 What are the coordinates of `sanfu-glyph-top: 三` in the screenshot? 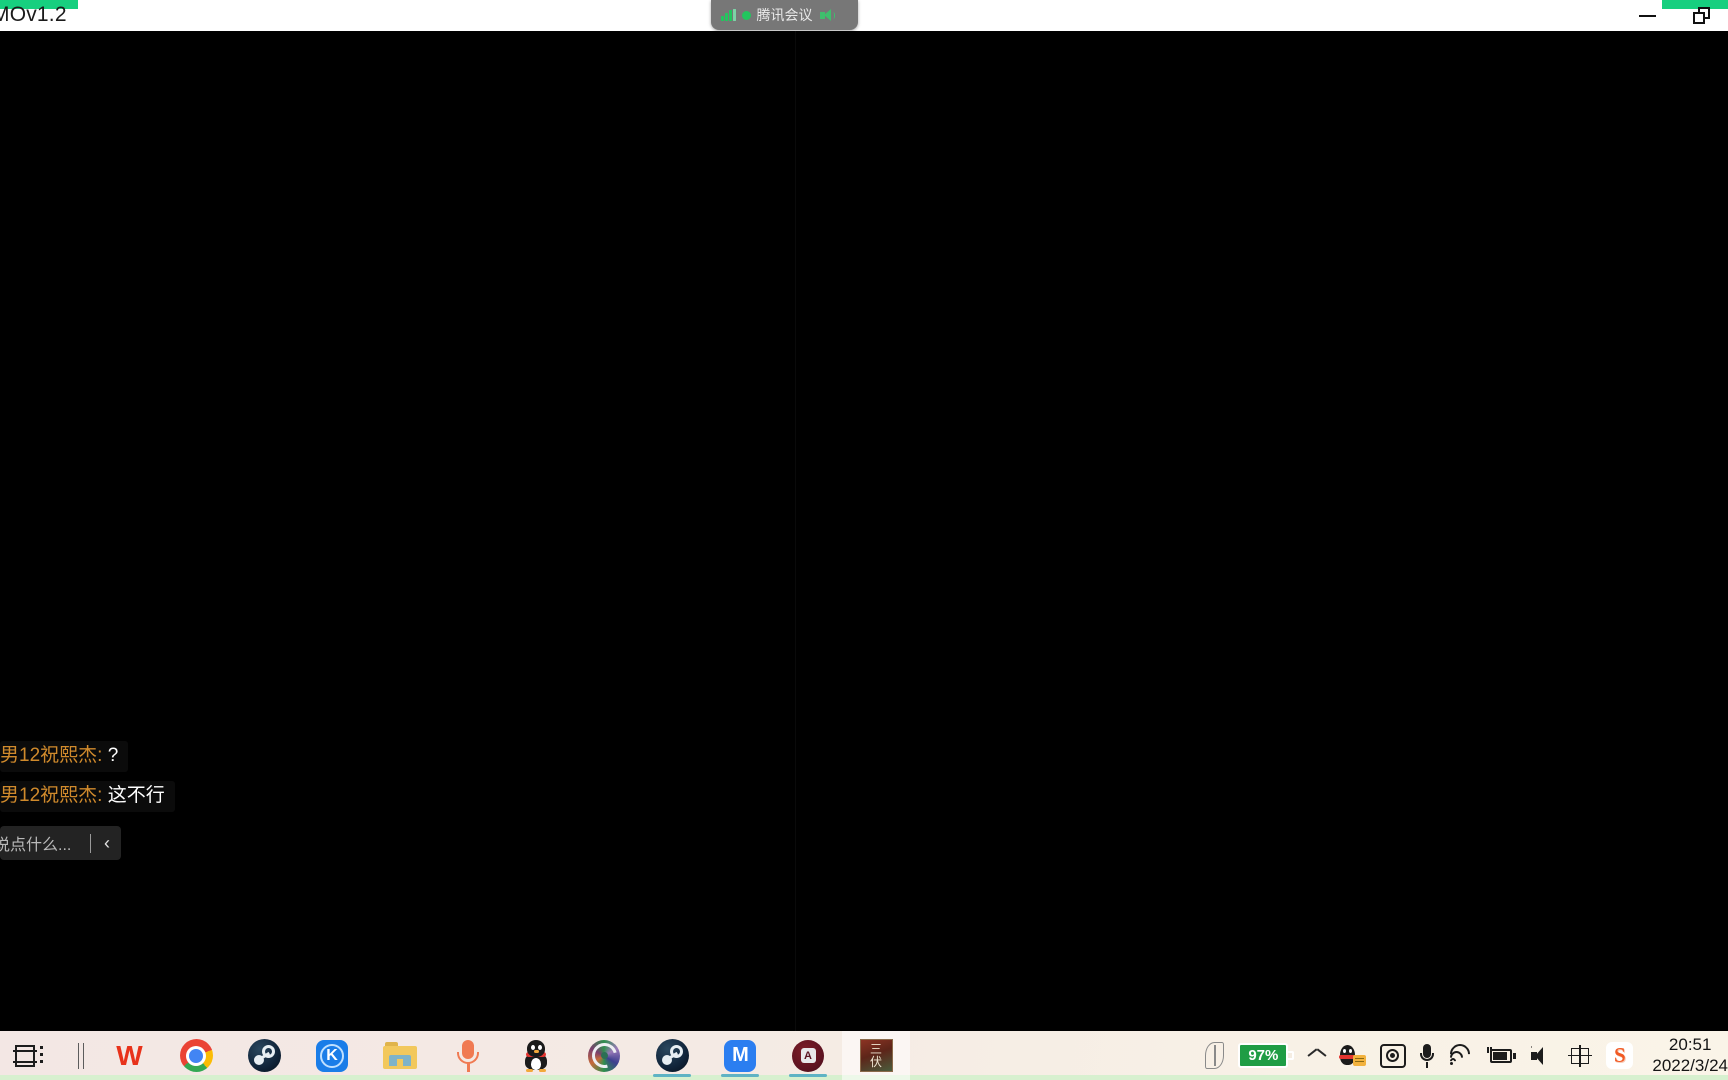 It's located at (875, 1048).